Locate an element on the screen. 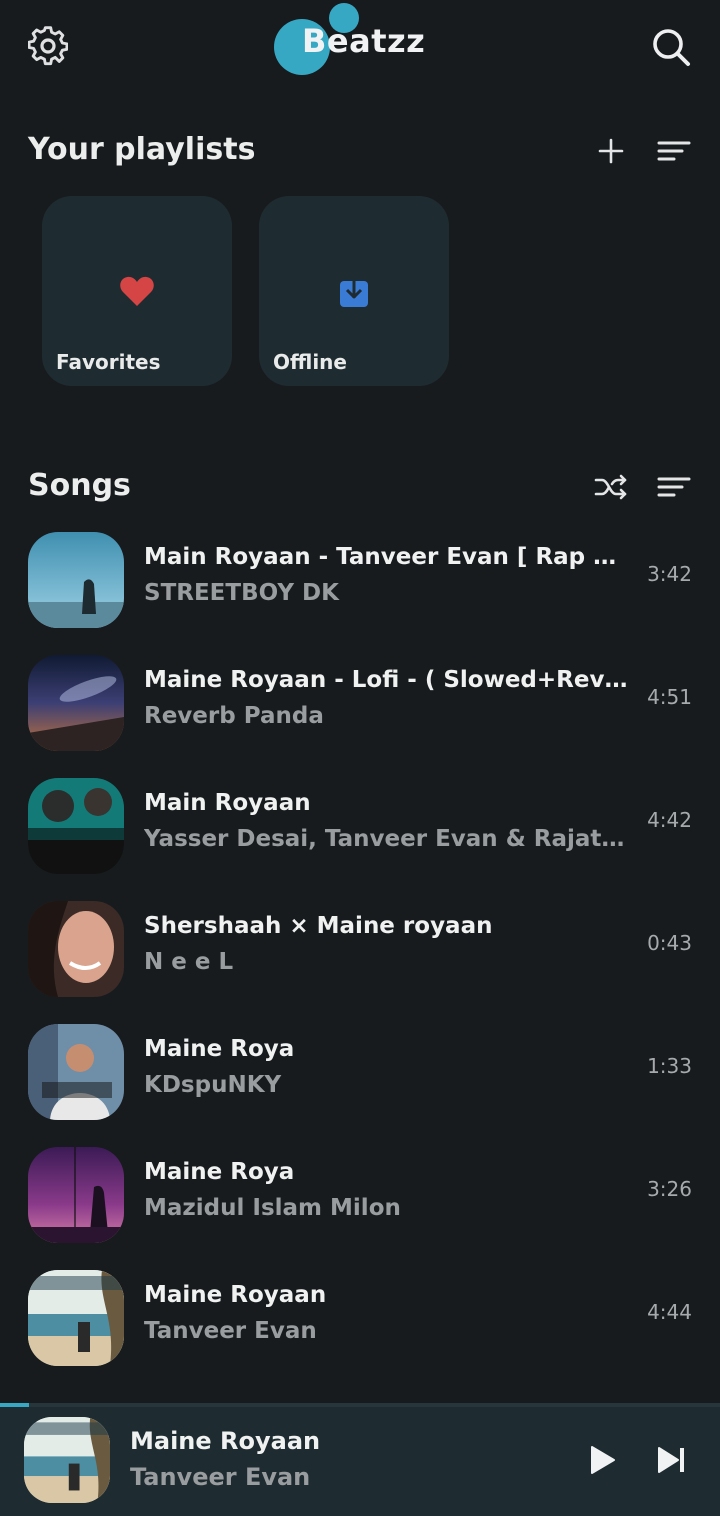 The height and width of the screenshot is (1516, 720). shuffle-icon is located at coordinates (610, 487).